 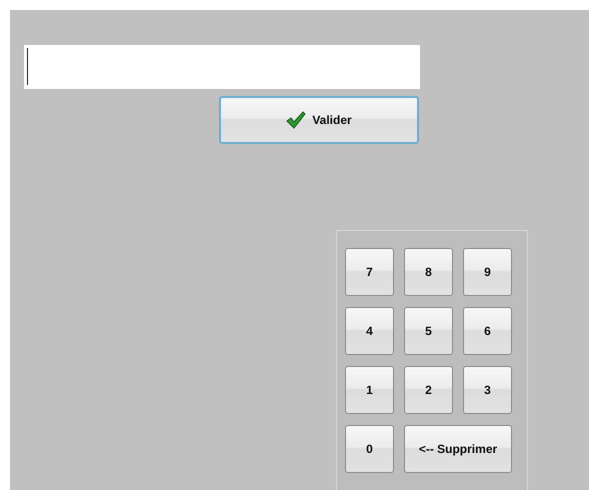 I want to click on checkmark-icon, so click(x=296, y=120).